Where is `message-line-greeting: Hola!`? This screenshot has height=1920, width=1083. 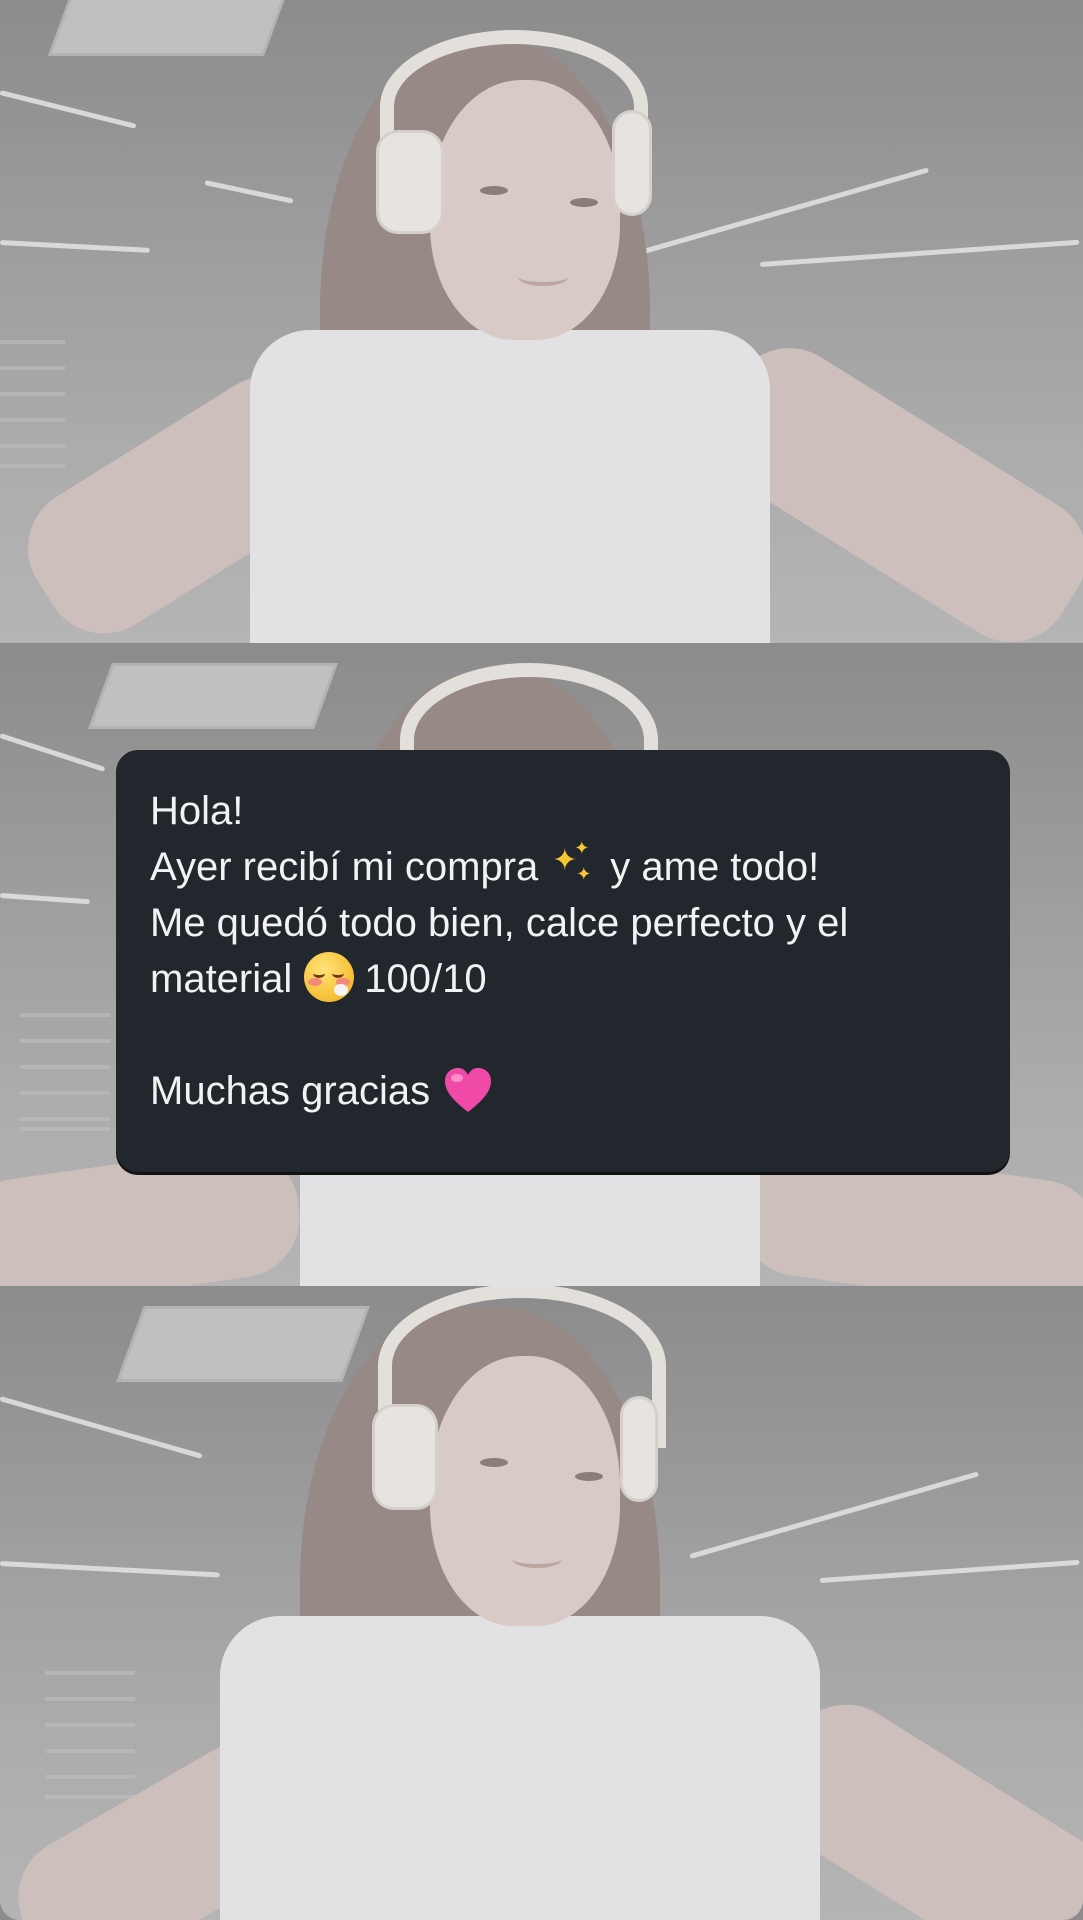
message-line-greeting: Hola! is located at coordinates (197, 811).